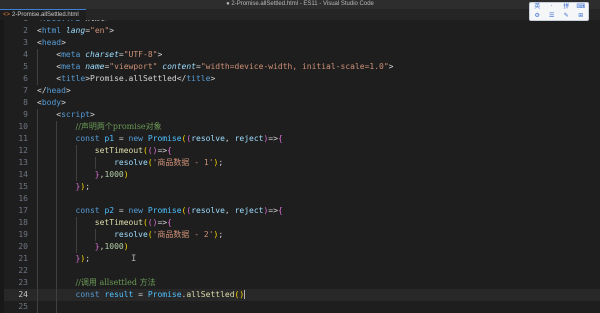 Image resolution: width=600 pixels, height=313 pixels. What do you see at coordinates (25, 66) in the screenshot?
I see `line-number: 5` at bounding box center [25, 66].